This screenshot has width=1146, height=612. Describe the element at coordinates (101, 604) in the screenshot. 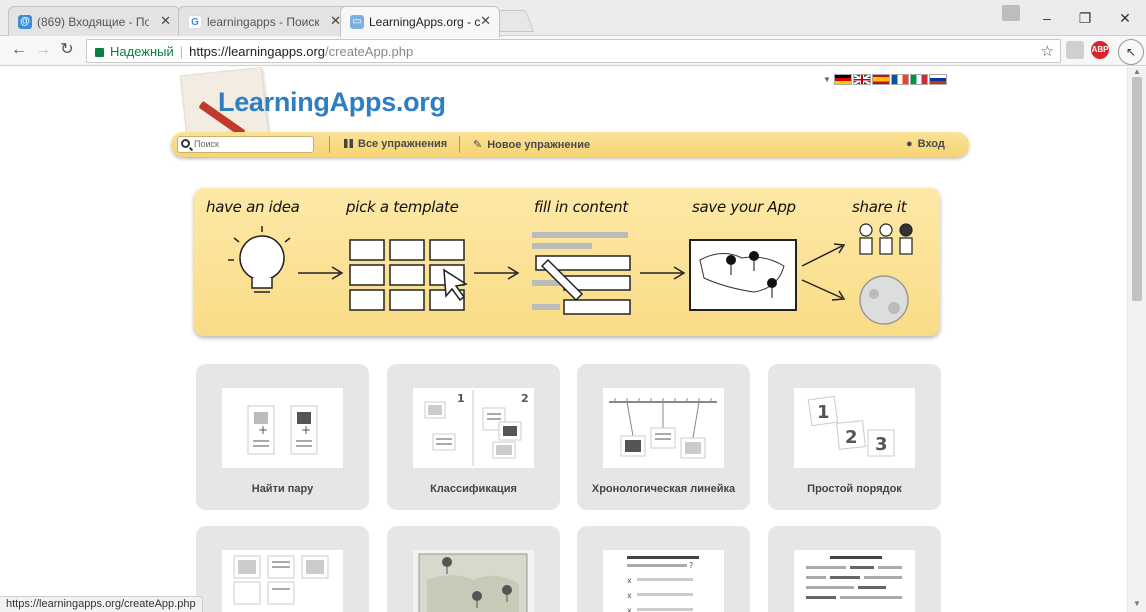

I see `status-bar-url: https://learningapps.org/createApp.php` at that location.